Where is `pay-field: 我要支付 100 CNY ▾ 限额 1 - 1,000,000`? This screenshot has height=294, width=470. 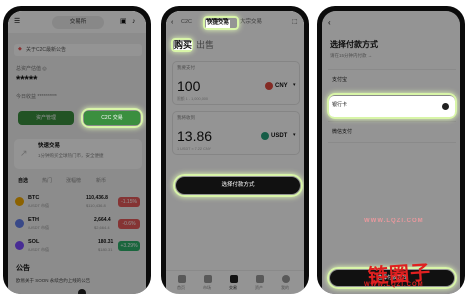 pay-field: 我要支付 100 CNY ▾ 限额 1 - 1,000,000 is located at coordinates (236, 83).